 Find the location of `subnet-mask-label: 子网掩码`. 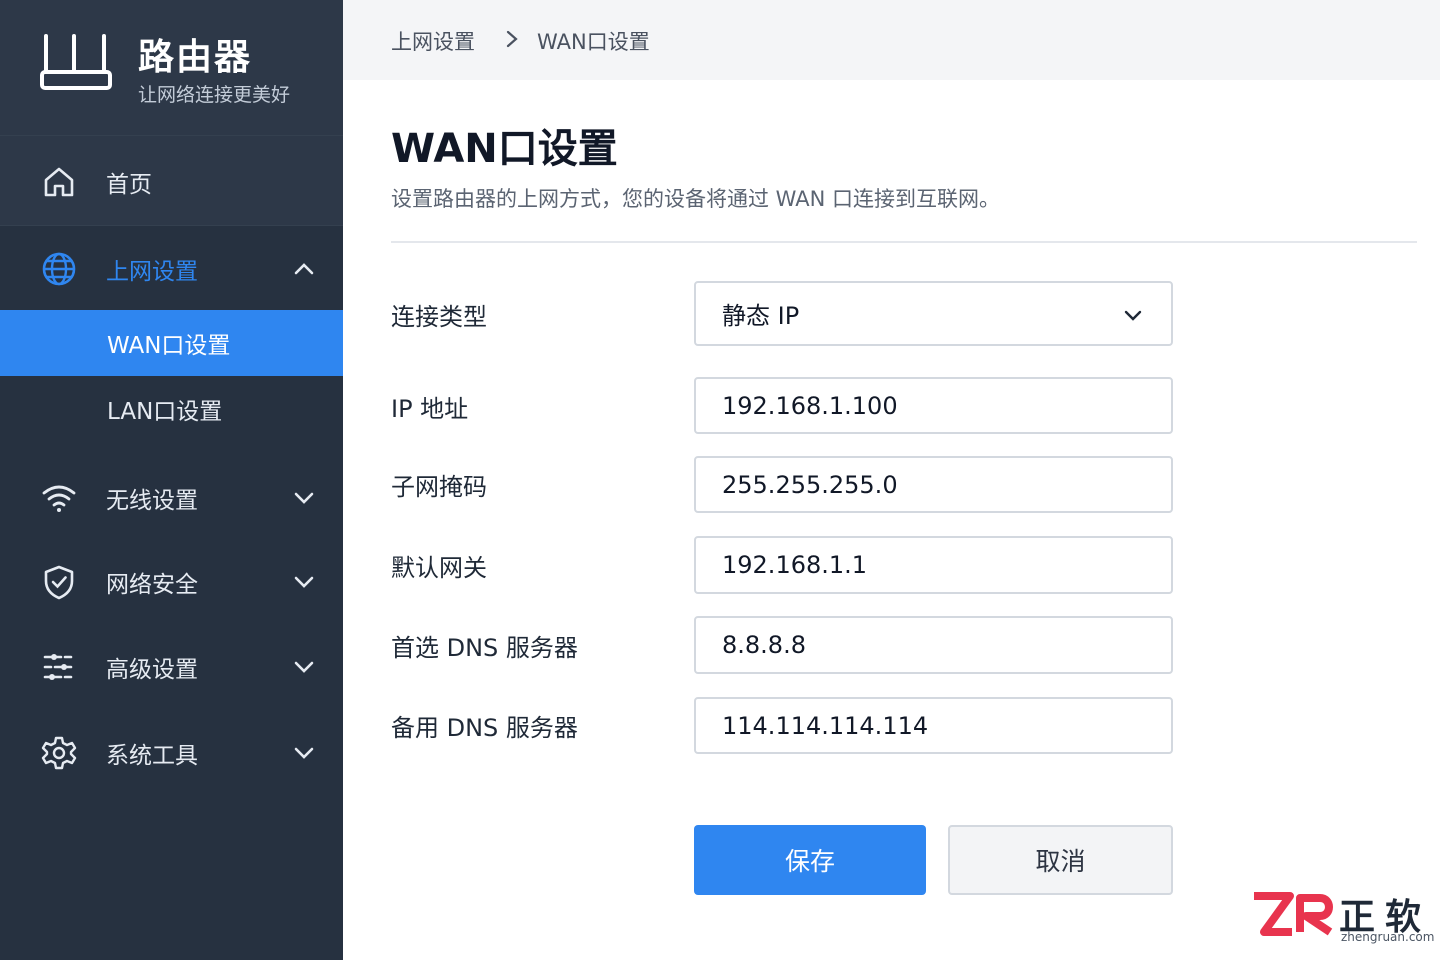

subnet-mask-label: 子网掩码 is located at coordinates (439, 487).